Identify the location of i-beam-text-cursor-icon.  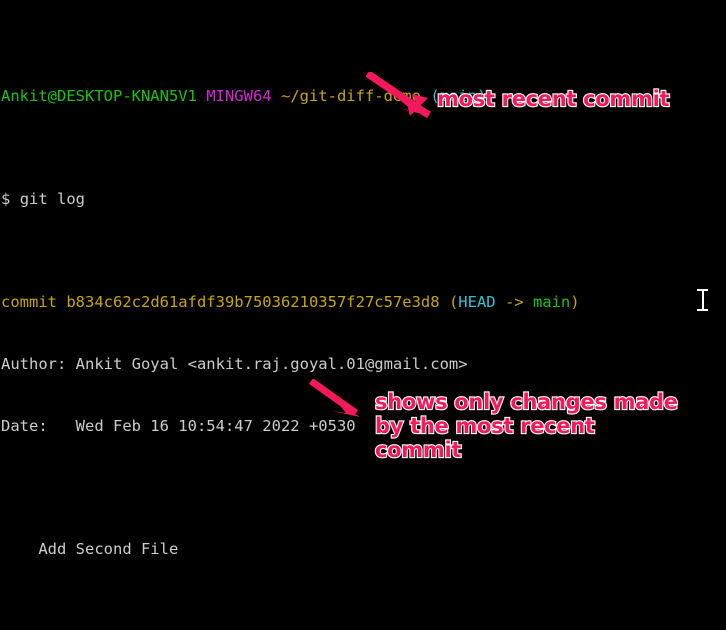
(702, 300).